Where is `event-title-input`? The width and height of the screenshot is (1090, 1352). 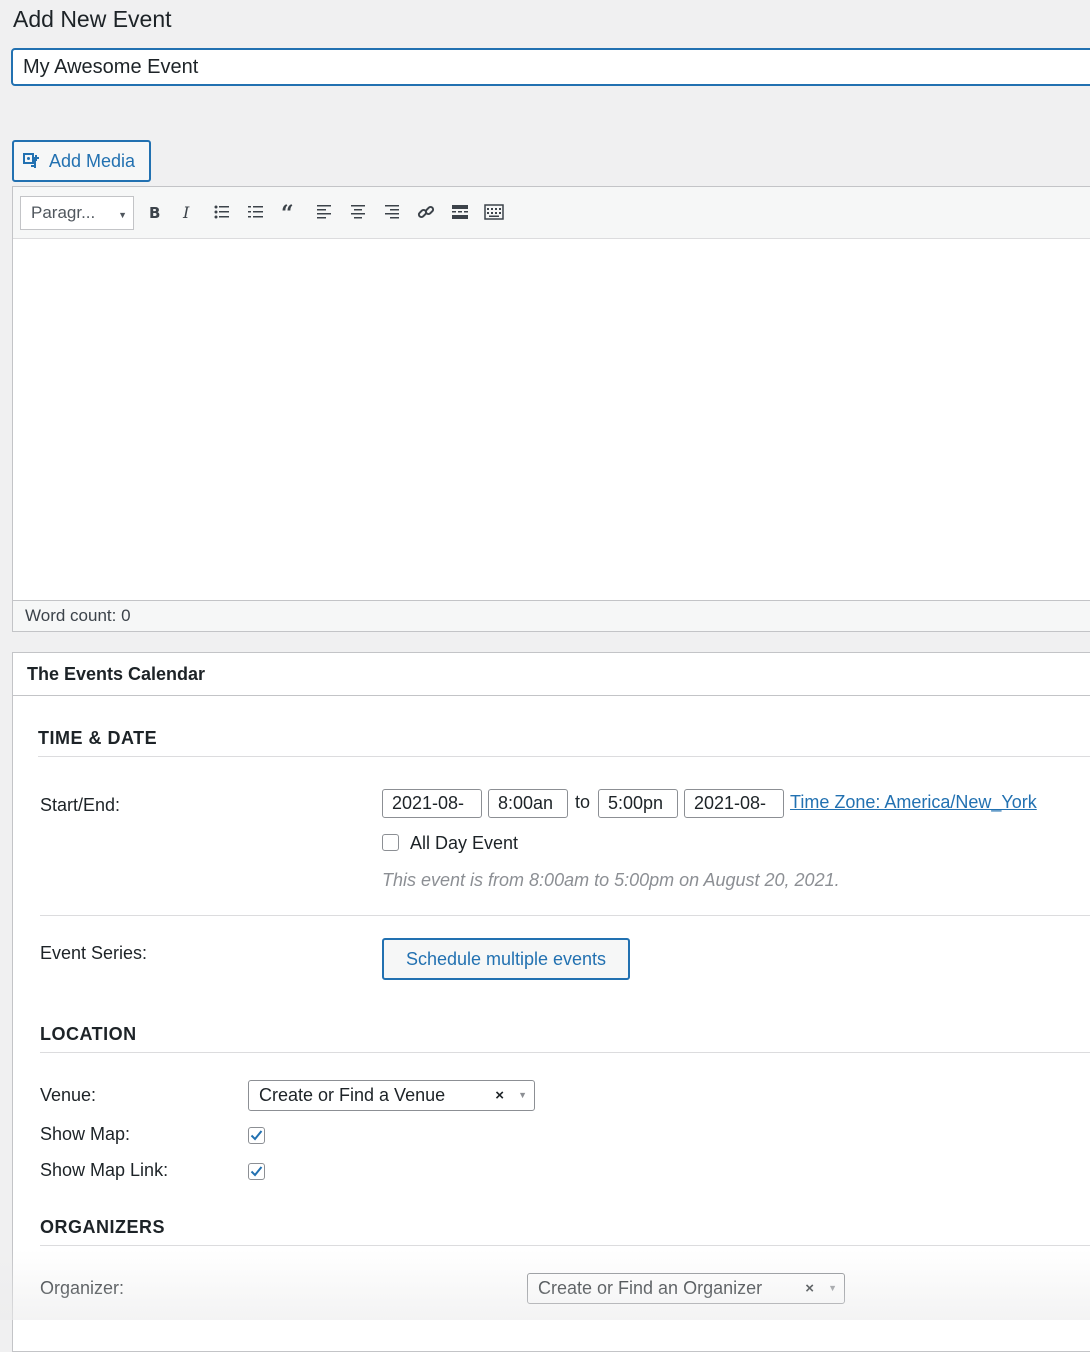
event-title-input is located at coordinates (550, 67).